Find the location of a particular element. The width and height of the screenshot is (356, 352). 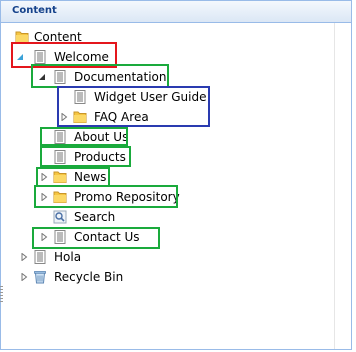

tree-node-search: Search is located at coordinates (112, 217).